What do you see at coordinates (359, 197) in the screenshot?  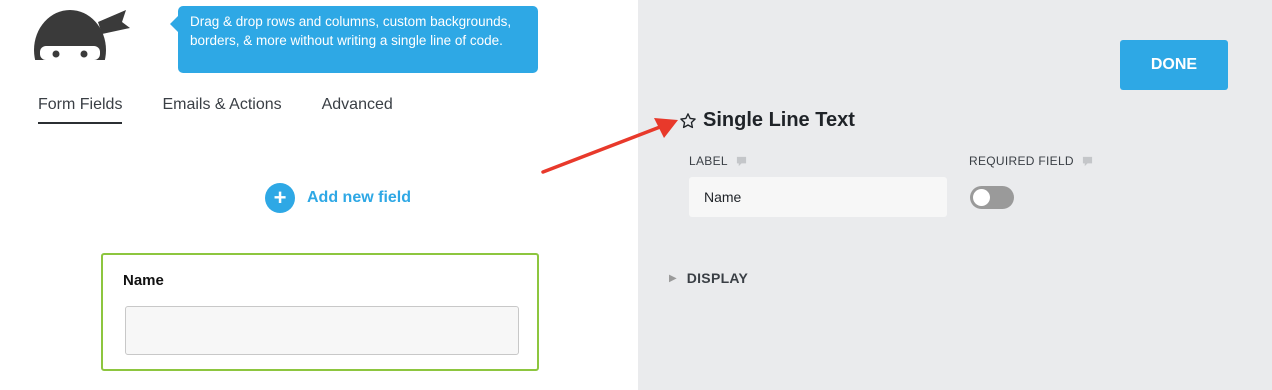 I see `add-new-field-label: Add new field` at bounding box center [359, 197].